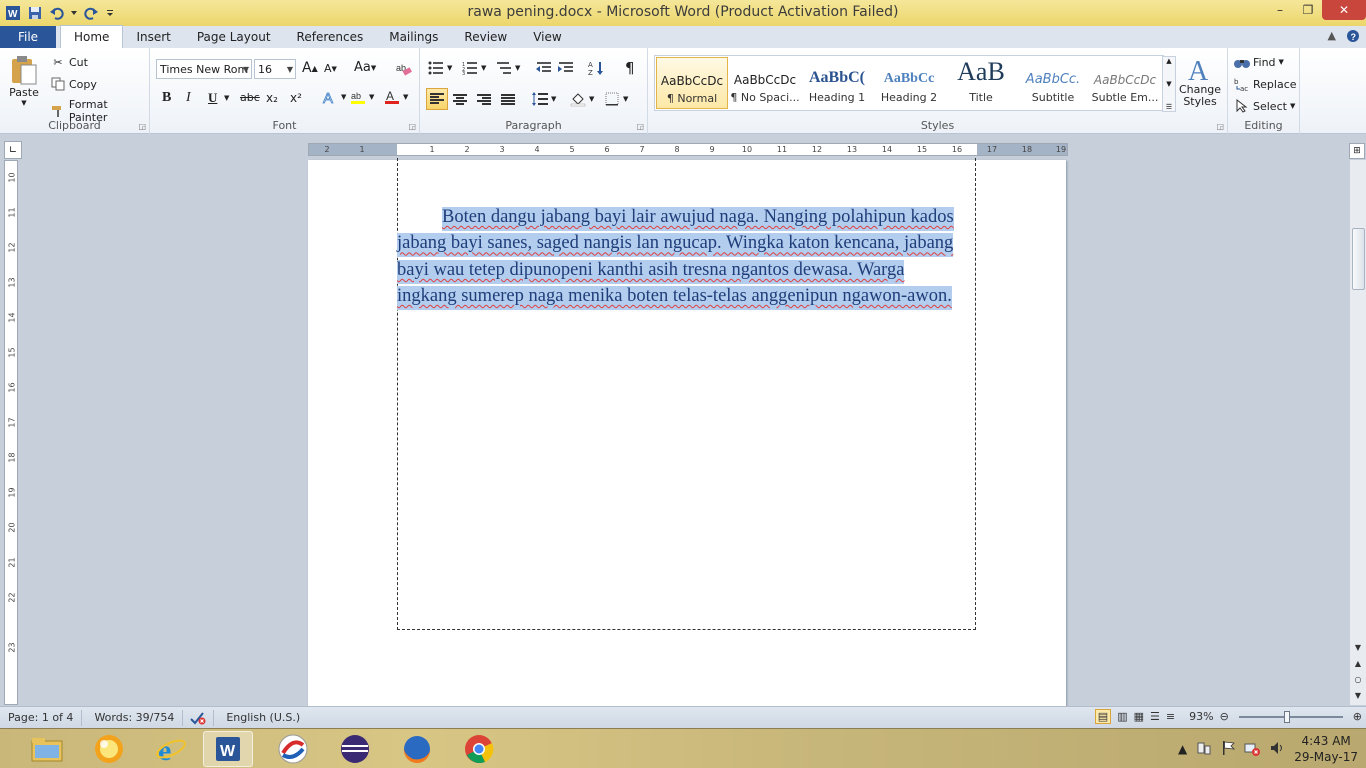 Image resolution: width=1366 pixels, height=768 pixels. Describe the element at coordinates (485, 37) in the screenshot. I see `tab-review: Review` at that location.